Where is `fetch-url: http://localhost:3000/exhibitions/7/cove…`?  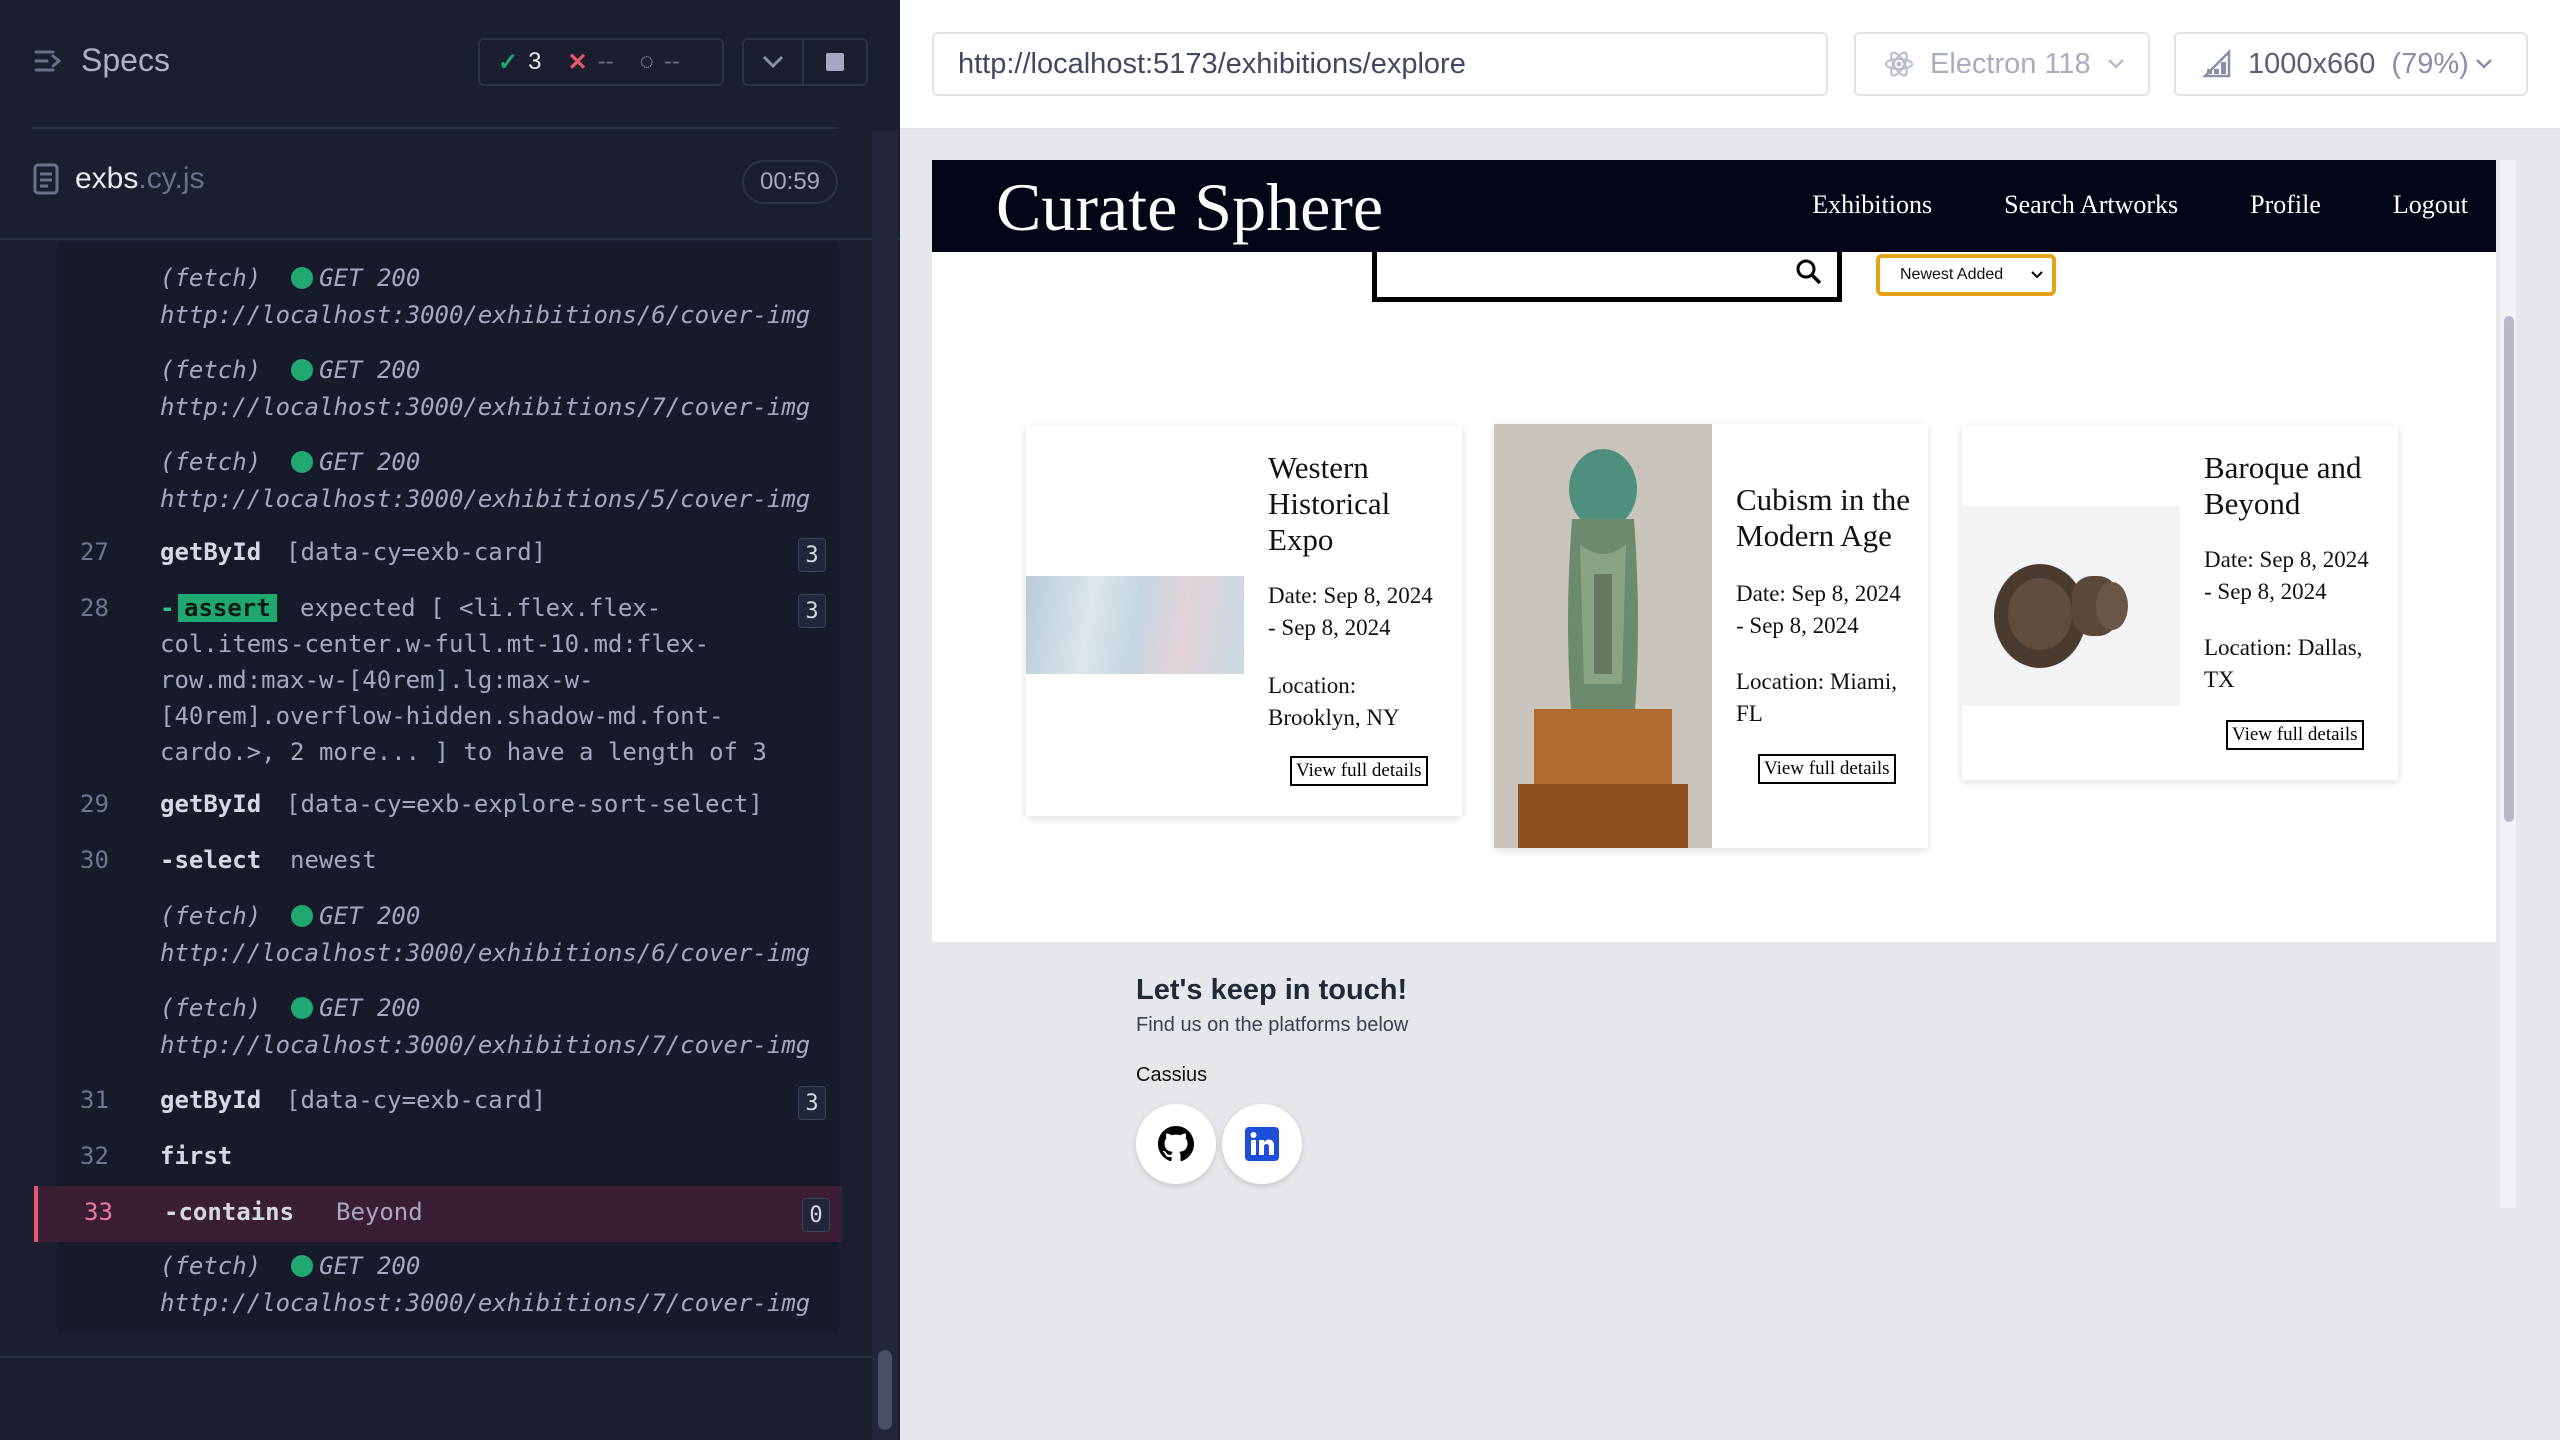
fetch-url: http://localhost:3000/exhibitions/7/cove… is located at coordinates (485, 1045).